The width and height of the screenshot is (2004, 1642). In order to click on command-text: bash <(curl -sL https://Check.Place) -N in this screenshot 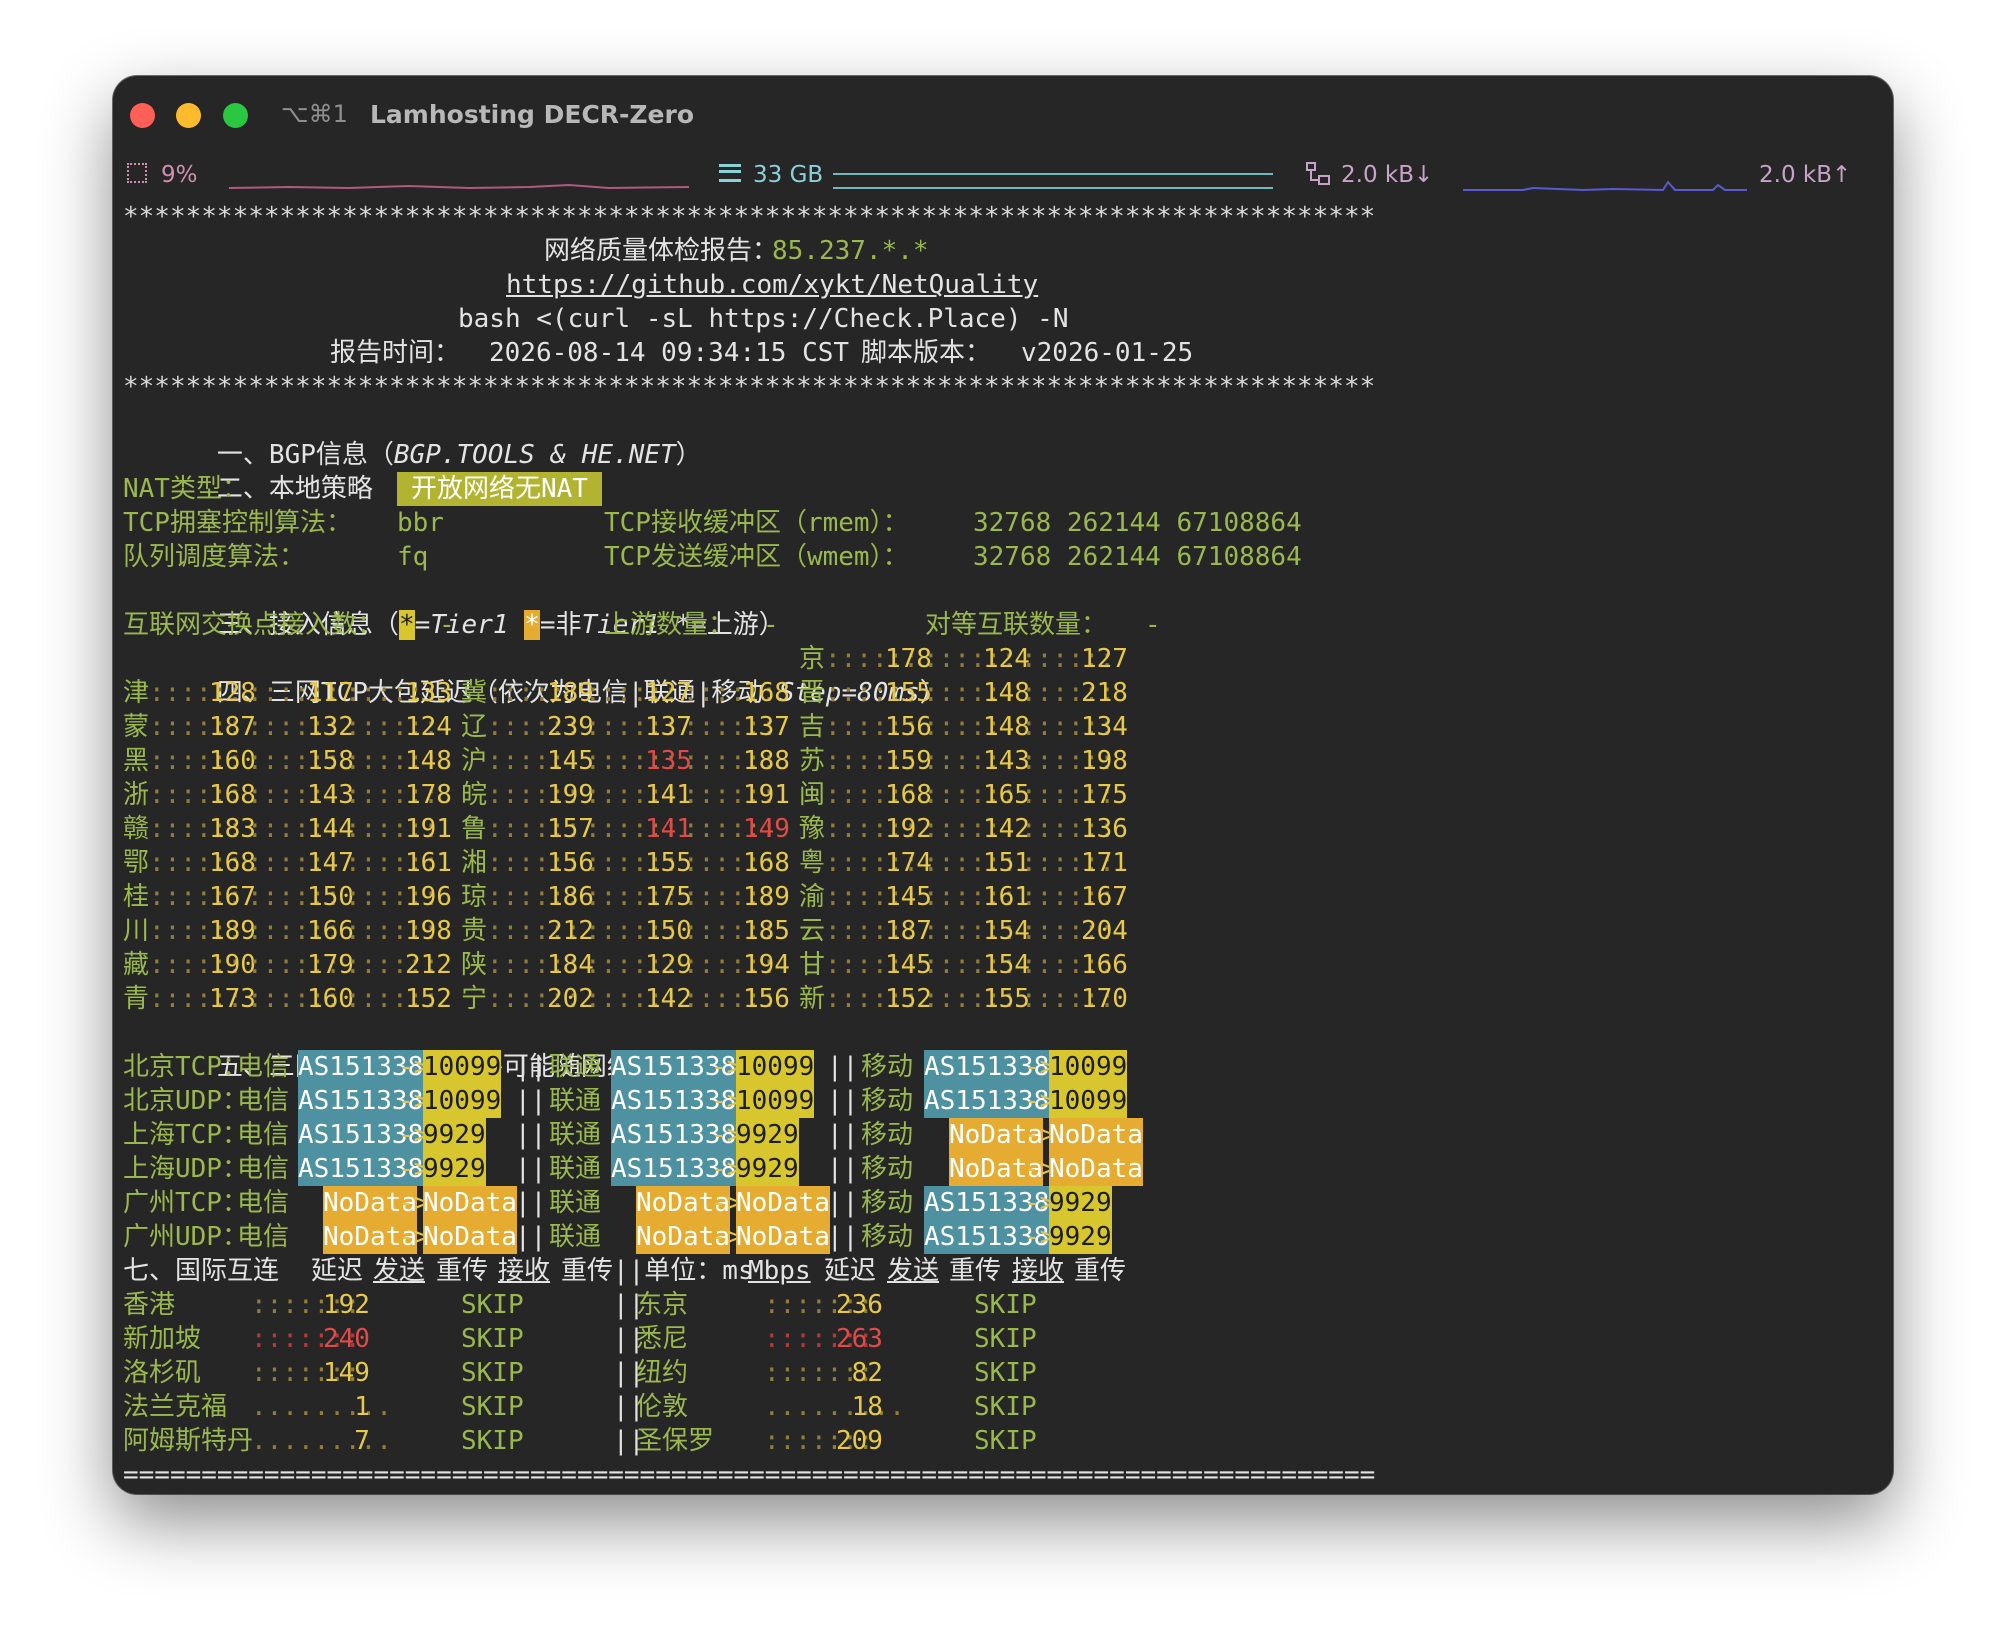, I will do `click(763, 319)`.